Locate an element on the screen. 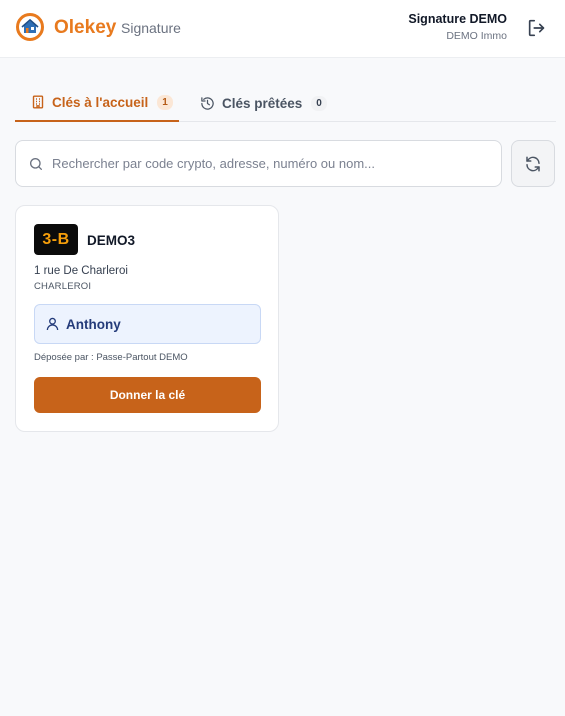 The height and width of the screenshot is (716, 565). key-holder: Anthony is located at coordinates (147, 324).